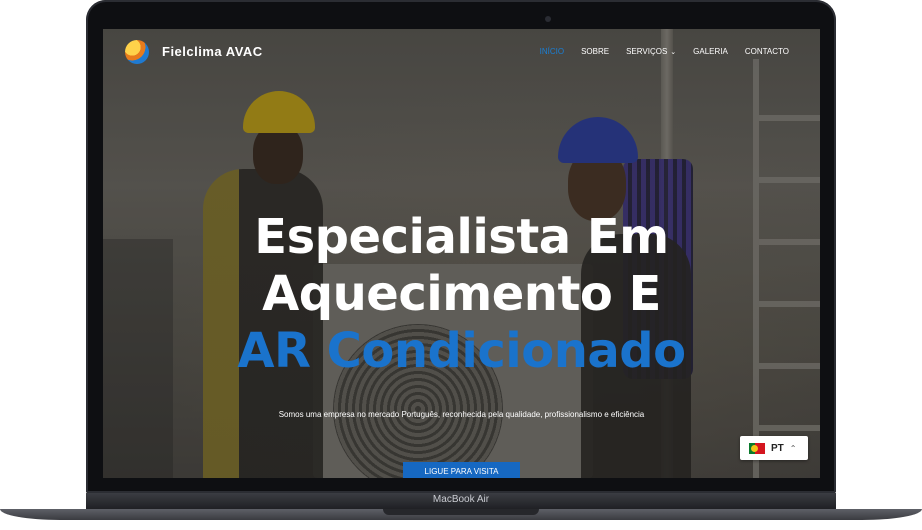 This screenshot has width=922, height=530. Describe the element at coordinates (595, 51) in the screenshot. I see `nav-link-sobre: Sobre` at that location.